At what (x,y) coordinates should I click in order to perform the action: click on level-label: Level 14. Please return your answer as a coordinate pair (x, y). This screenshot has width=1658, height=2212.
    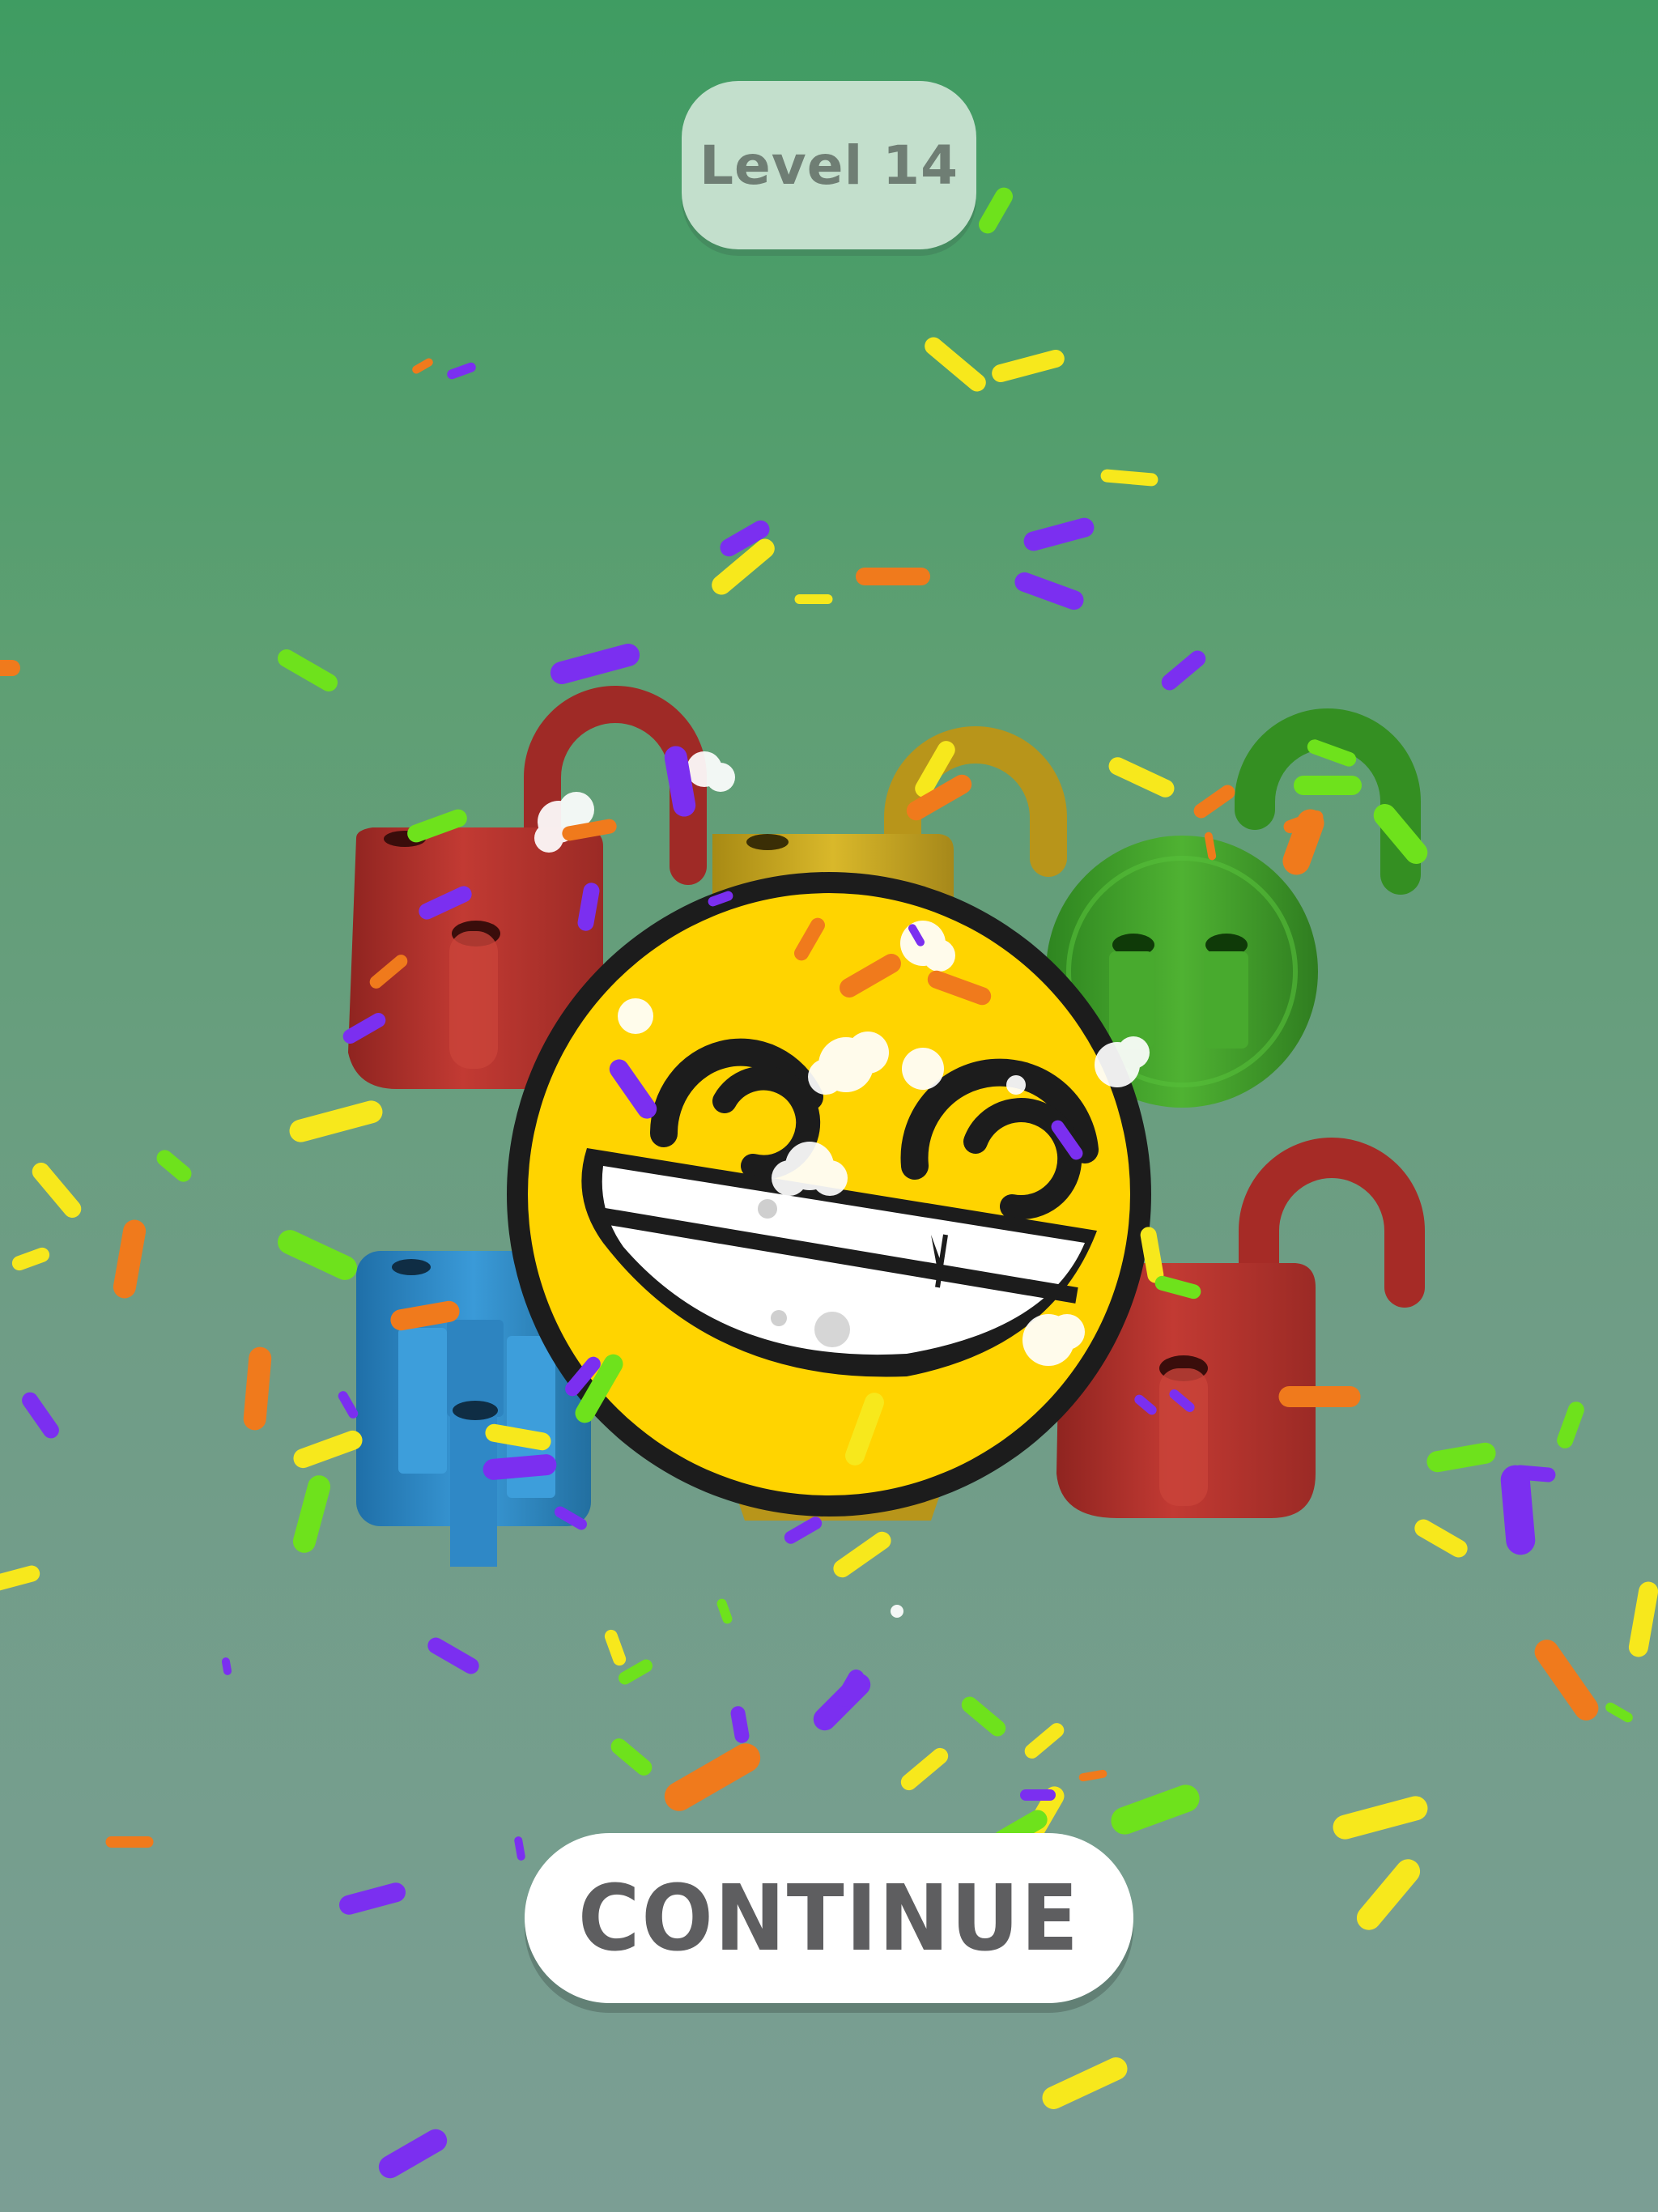
    Looking at the image, I should click on (829, 165).